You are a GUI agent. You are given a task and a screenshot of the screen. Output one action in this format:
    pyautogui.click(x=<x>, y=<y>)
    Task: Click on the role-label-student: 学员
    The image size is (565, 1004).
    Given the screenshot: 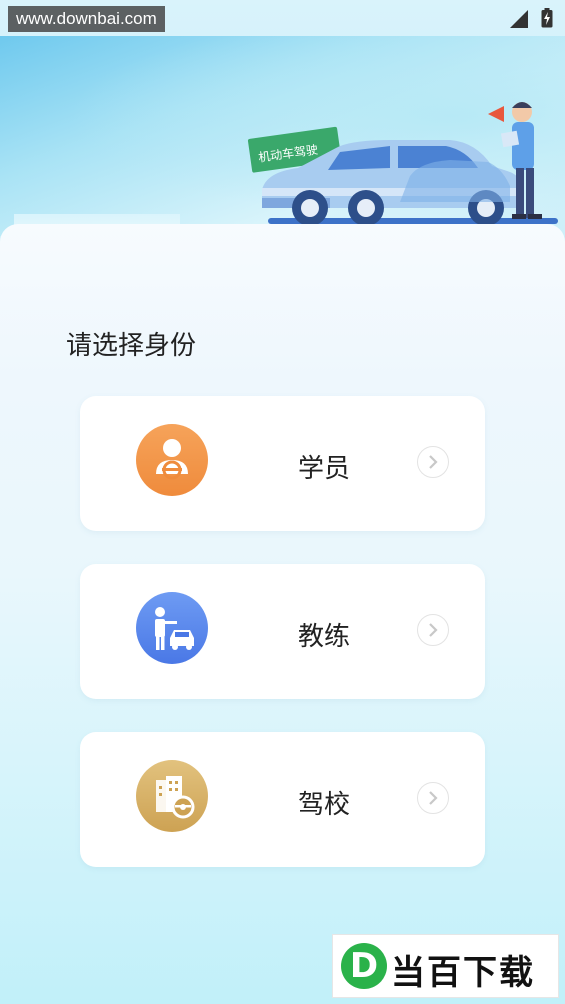 What is the action you would take?
    pyautogui.click(x=324, y=469)
    